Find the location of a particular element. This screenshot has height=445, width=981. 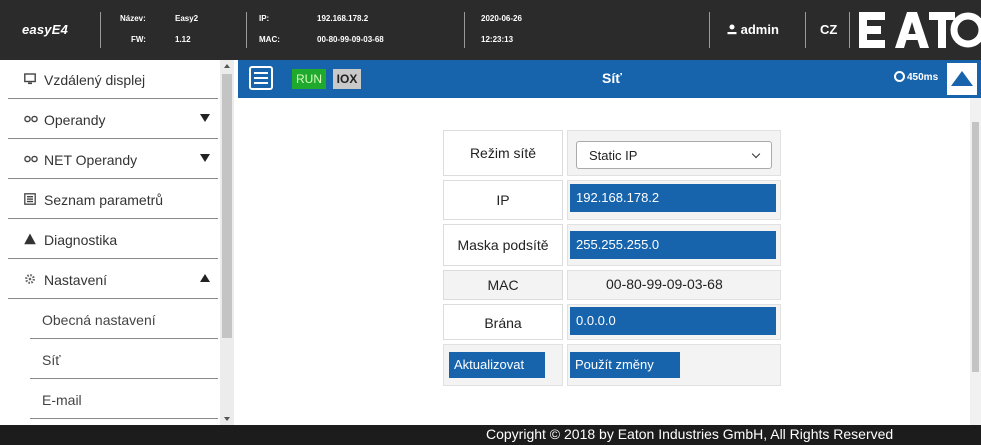

sidebar-subitem-network: Síť is located at coordinates (124, 359).